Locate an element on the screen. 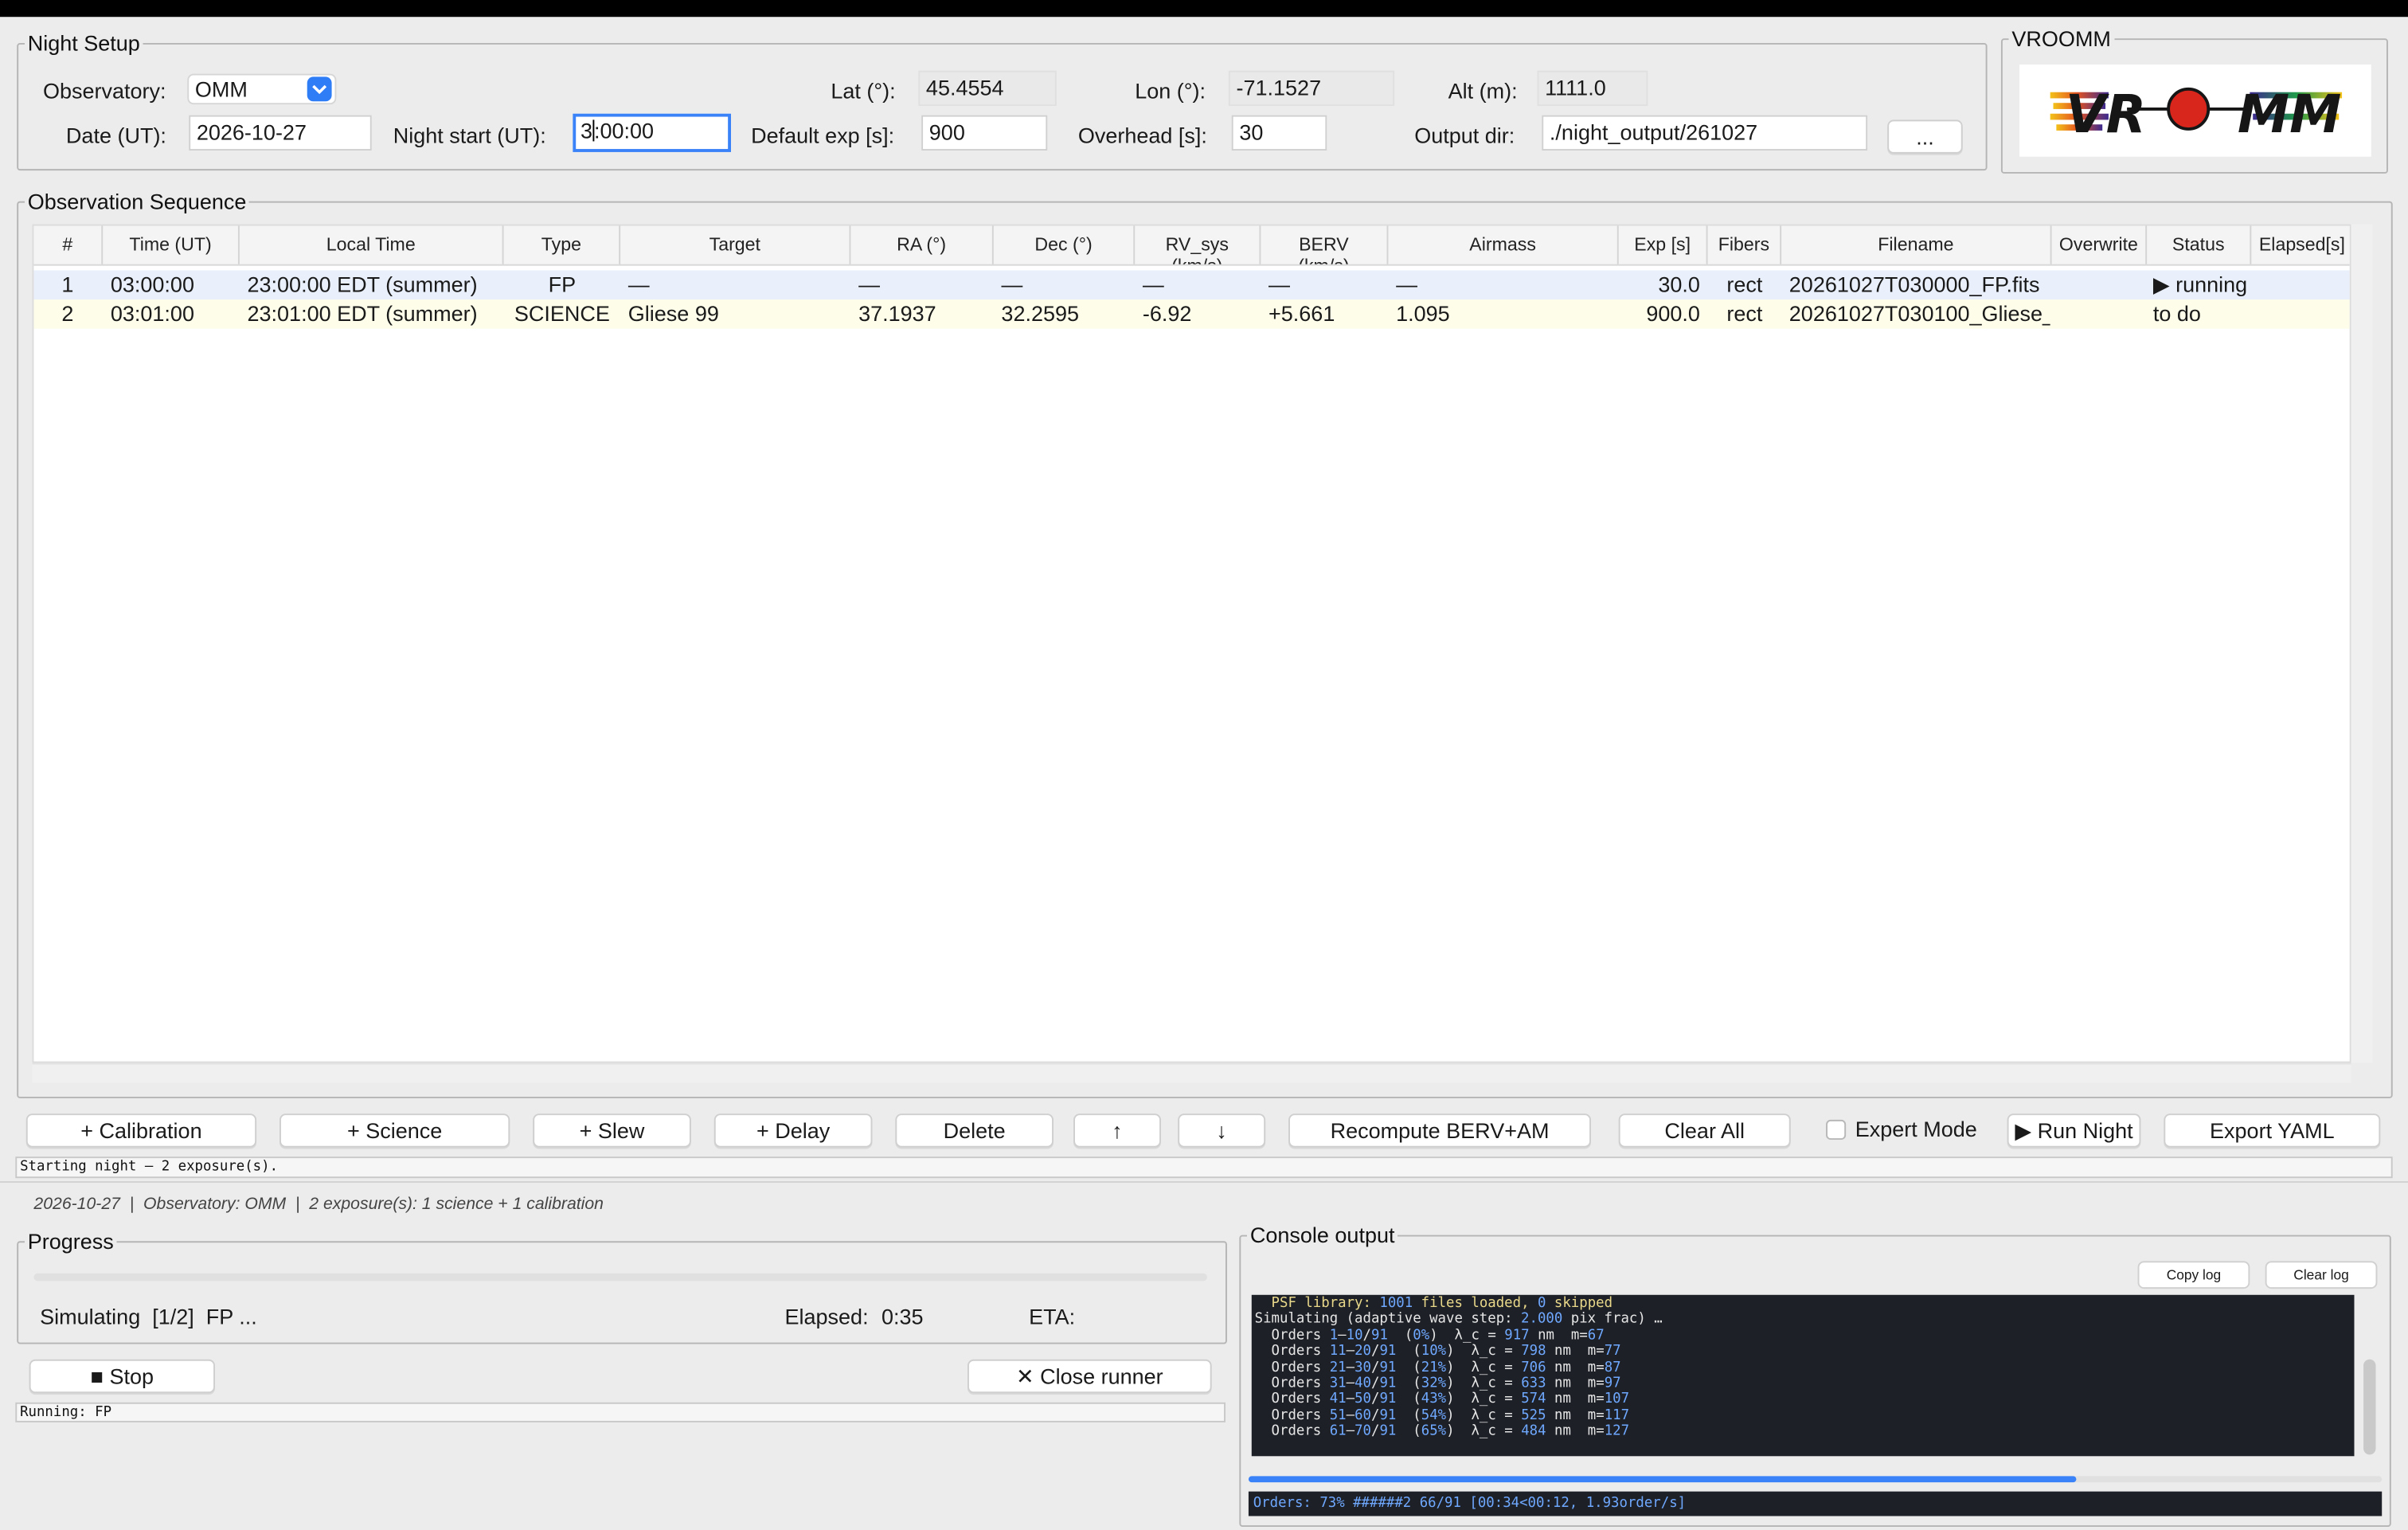 Image resolution: width=2408 pixels, height=1530 pixels. night-start-field: 3:00:00 is located at coordinates (652, 132).